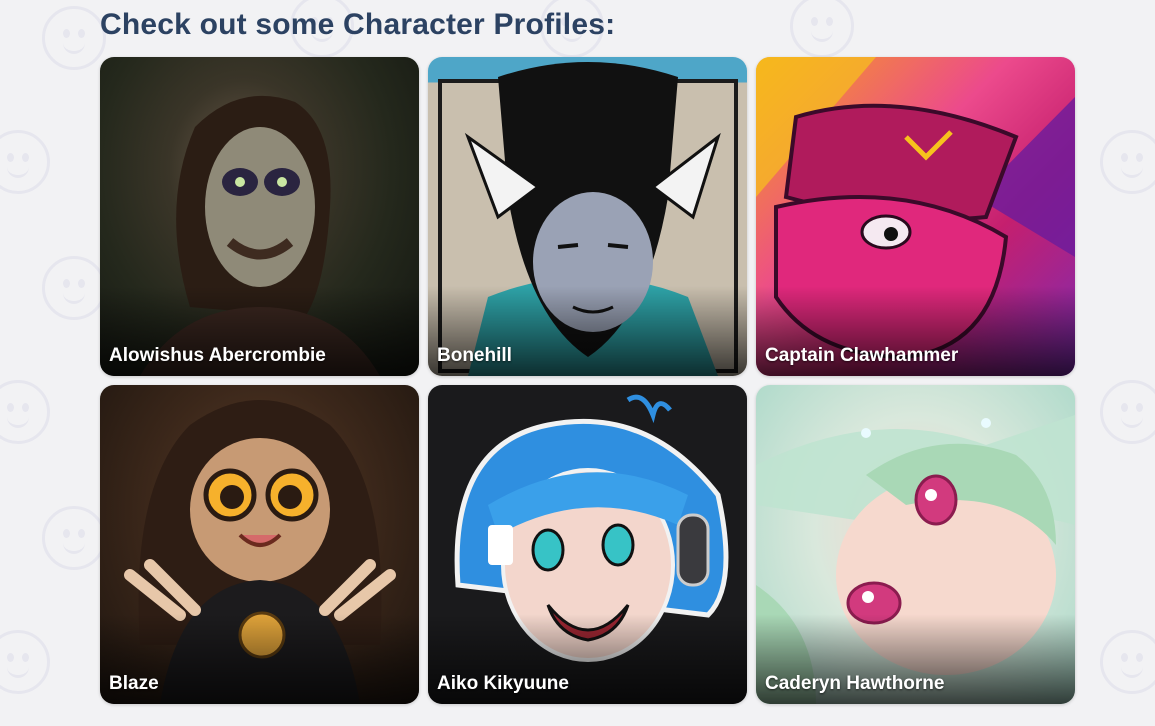 The width and height of the screenshot is (1155, 726). I want to click on character-card-bonehill: Bonehill, so click(587, 216).